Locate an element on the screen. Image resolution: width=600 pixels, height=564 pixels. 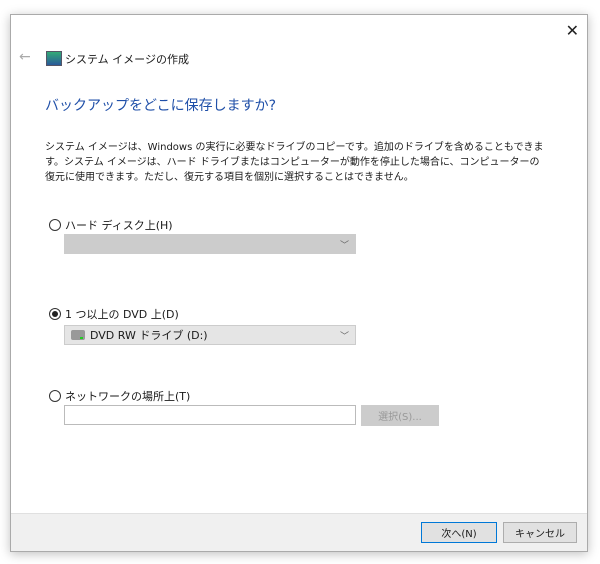
radio-hard-disk: ハード ディスク上(H) is located at coordinates (111, 225).